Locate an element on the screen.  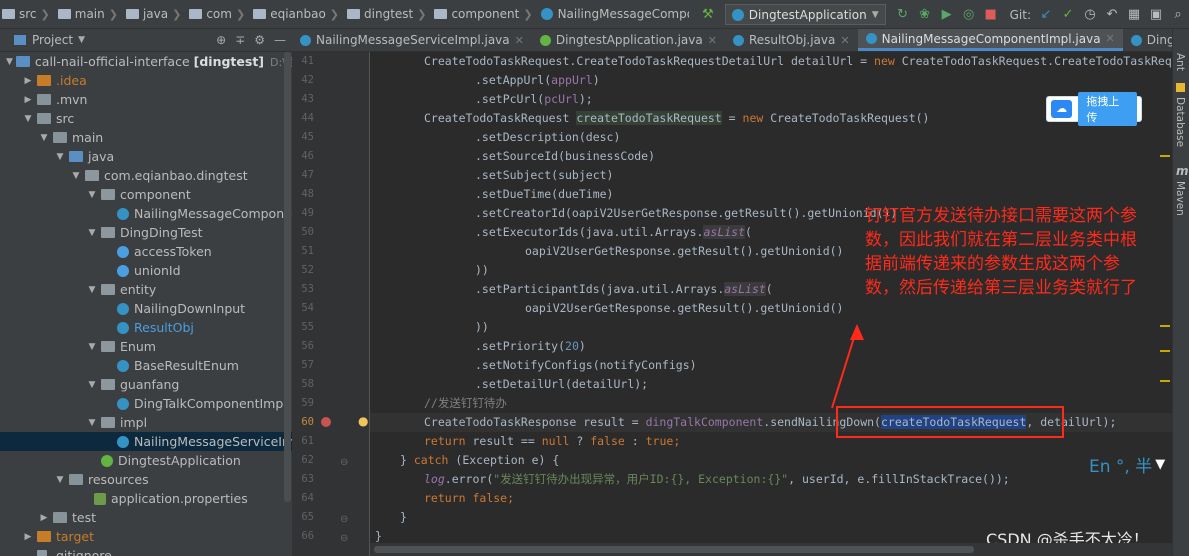
git-update-icon: ↙ is located at coordinates (1046, 15).